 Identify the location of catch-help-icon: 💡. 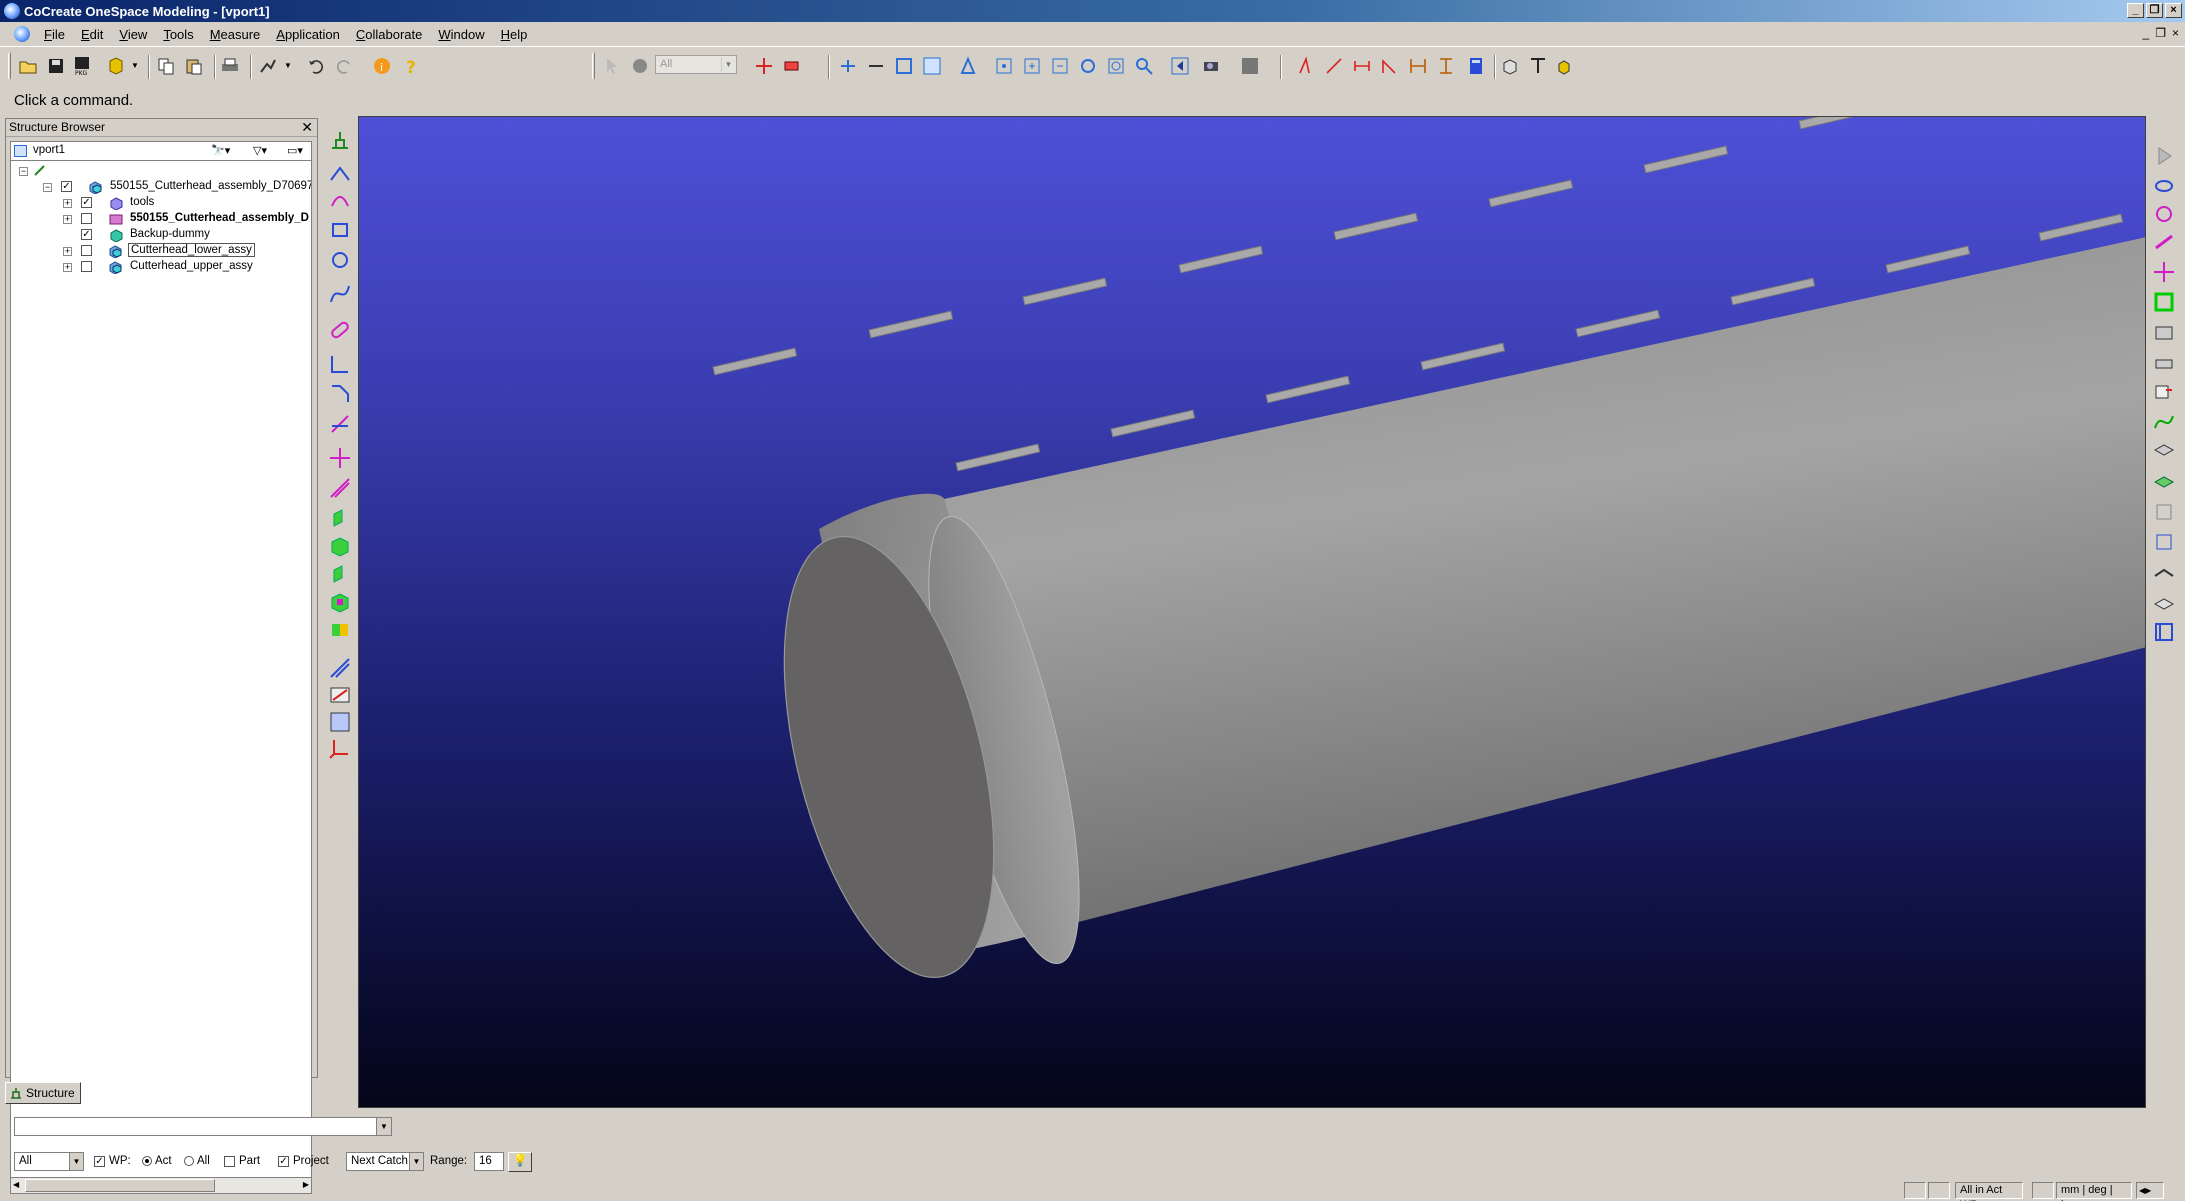
(520, 1162).